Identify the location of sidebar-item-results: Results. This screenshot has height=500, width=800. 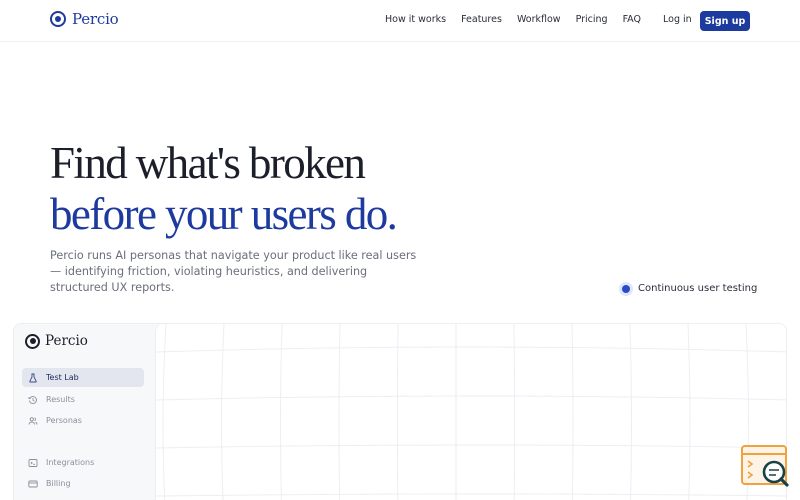
(83, 399).